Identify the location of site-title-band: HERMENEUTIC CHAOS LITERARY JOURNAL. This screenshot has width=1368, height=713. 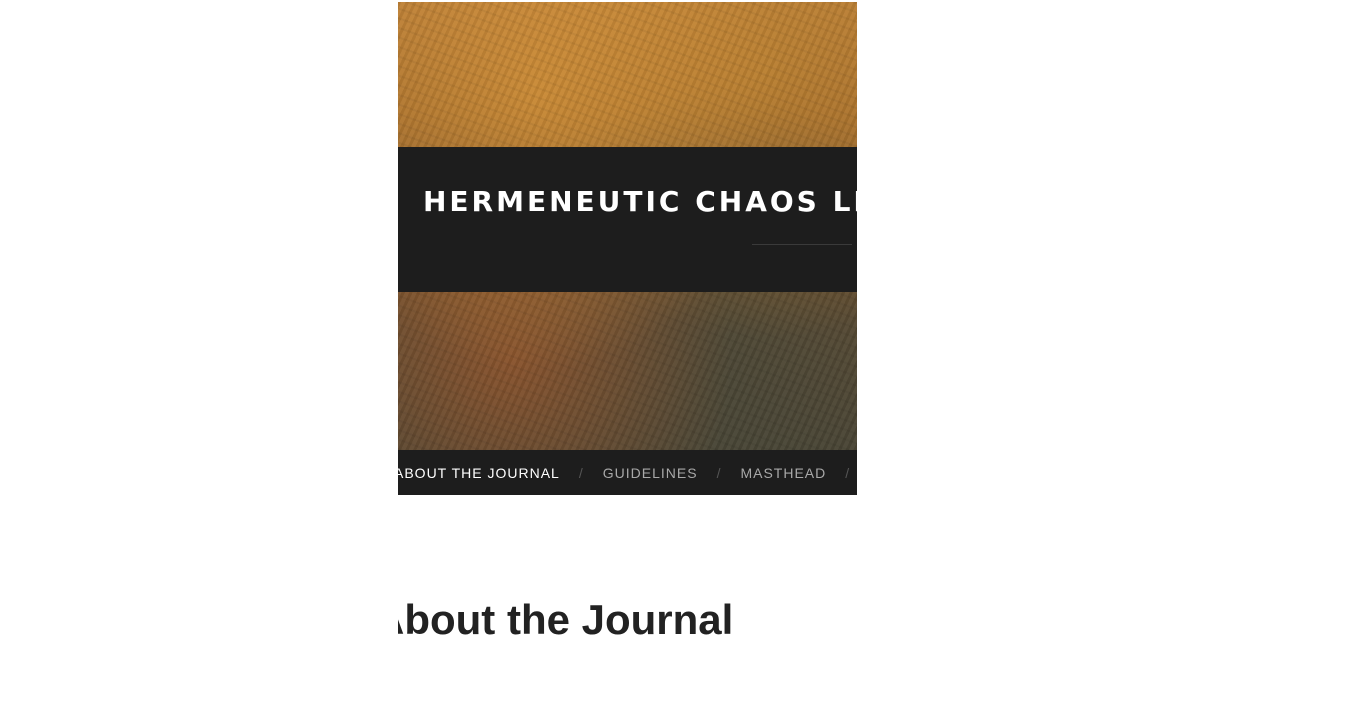
(627, 219).